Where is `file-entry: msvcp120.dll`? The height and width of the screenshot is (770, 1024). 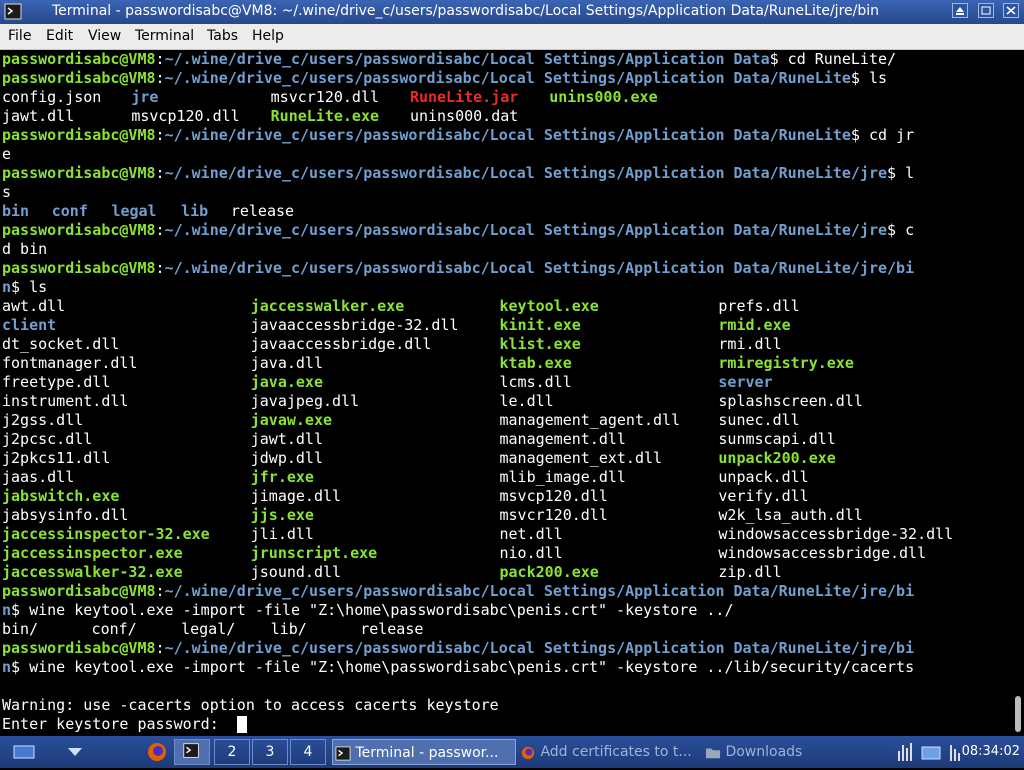 file-entry: msvcp120.dll is located at coordinates (553, 496).